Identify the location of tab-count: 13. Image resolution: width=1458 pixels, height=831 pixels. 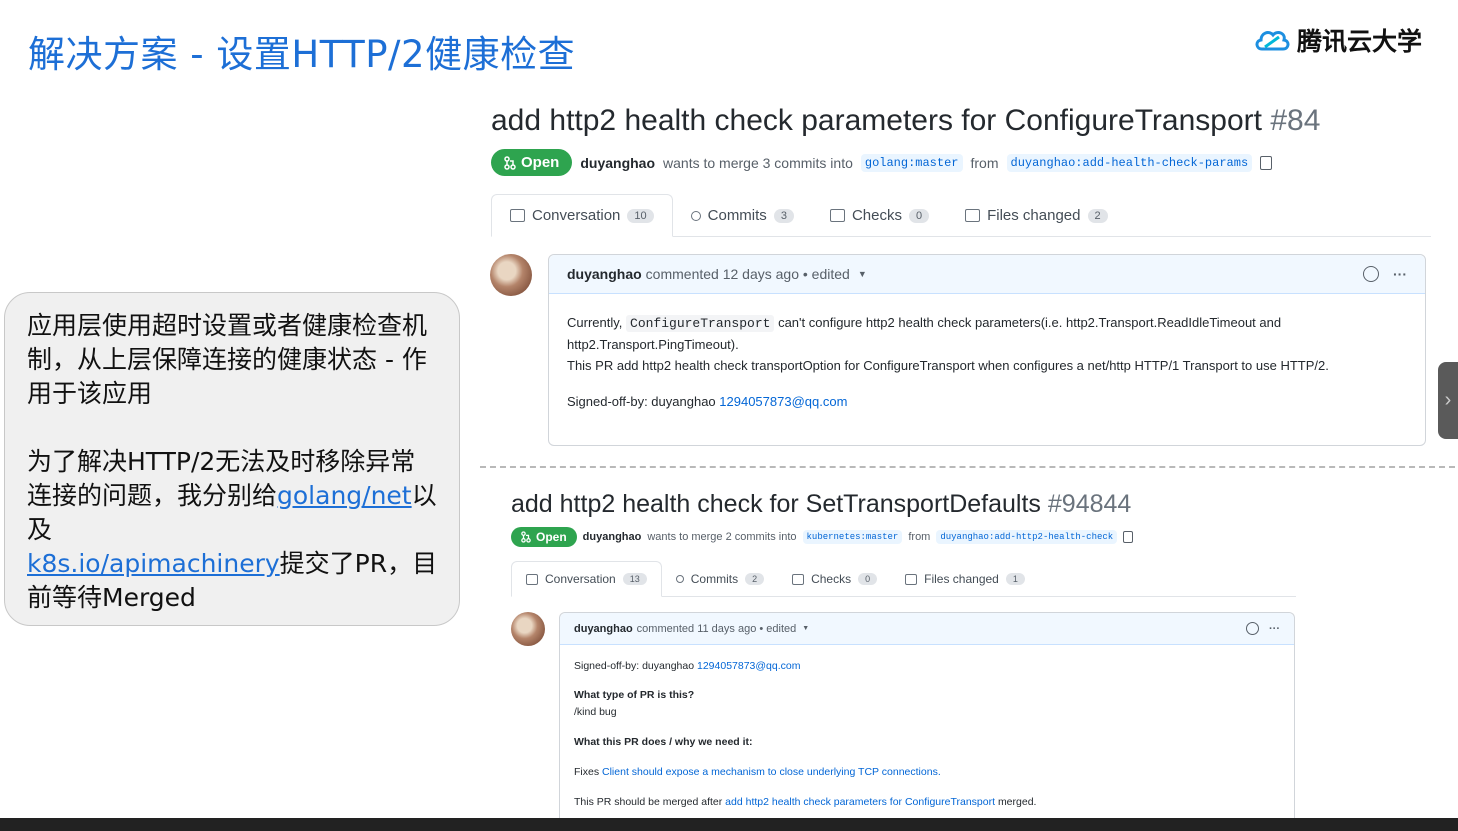
(634, 579).